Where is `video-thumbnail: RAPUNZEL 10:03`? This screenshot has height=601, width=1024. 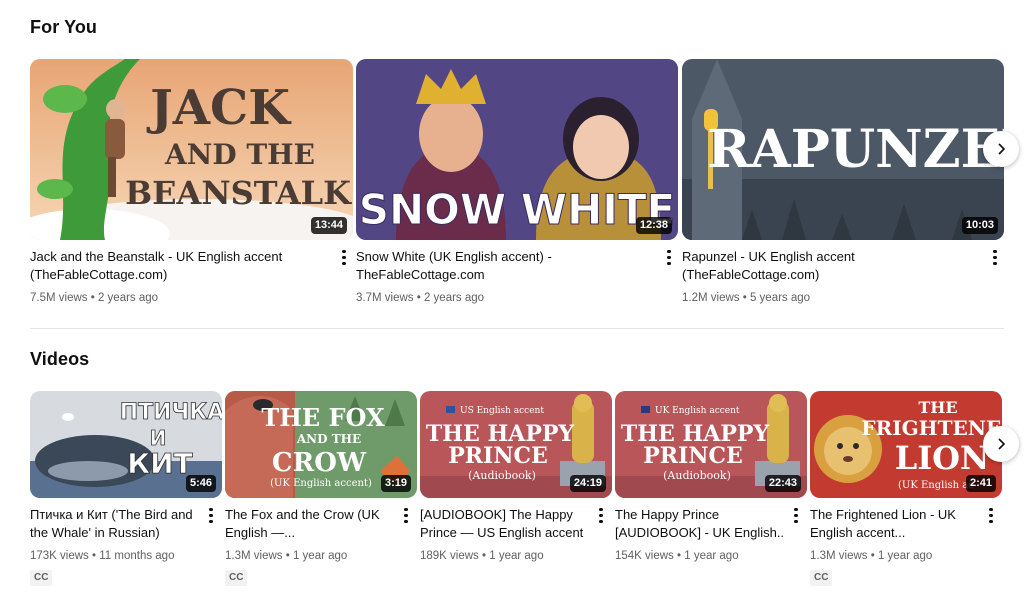 video-thumbnail: RAPUNZEL 10:03 is located at coordinates (843, 149).